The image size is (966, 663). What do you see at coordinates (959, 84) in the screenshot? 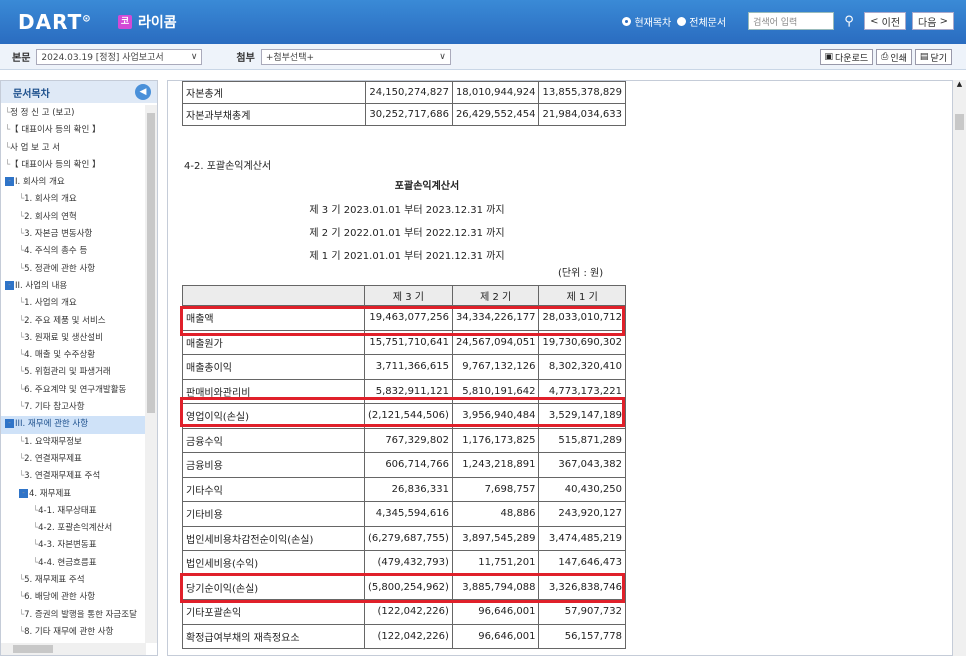
I see `scroll-up-icon: ▲` at bounding box center [959, 84].